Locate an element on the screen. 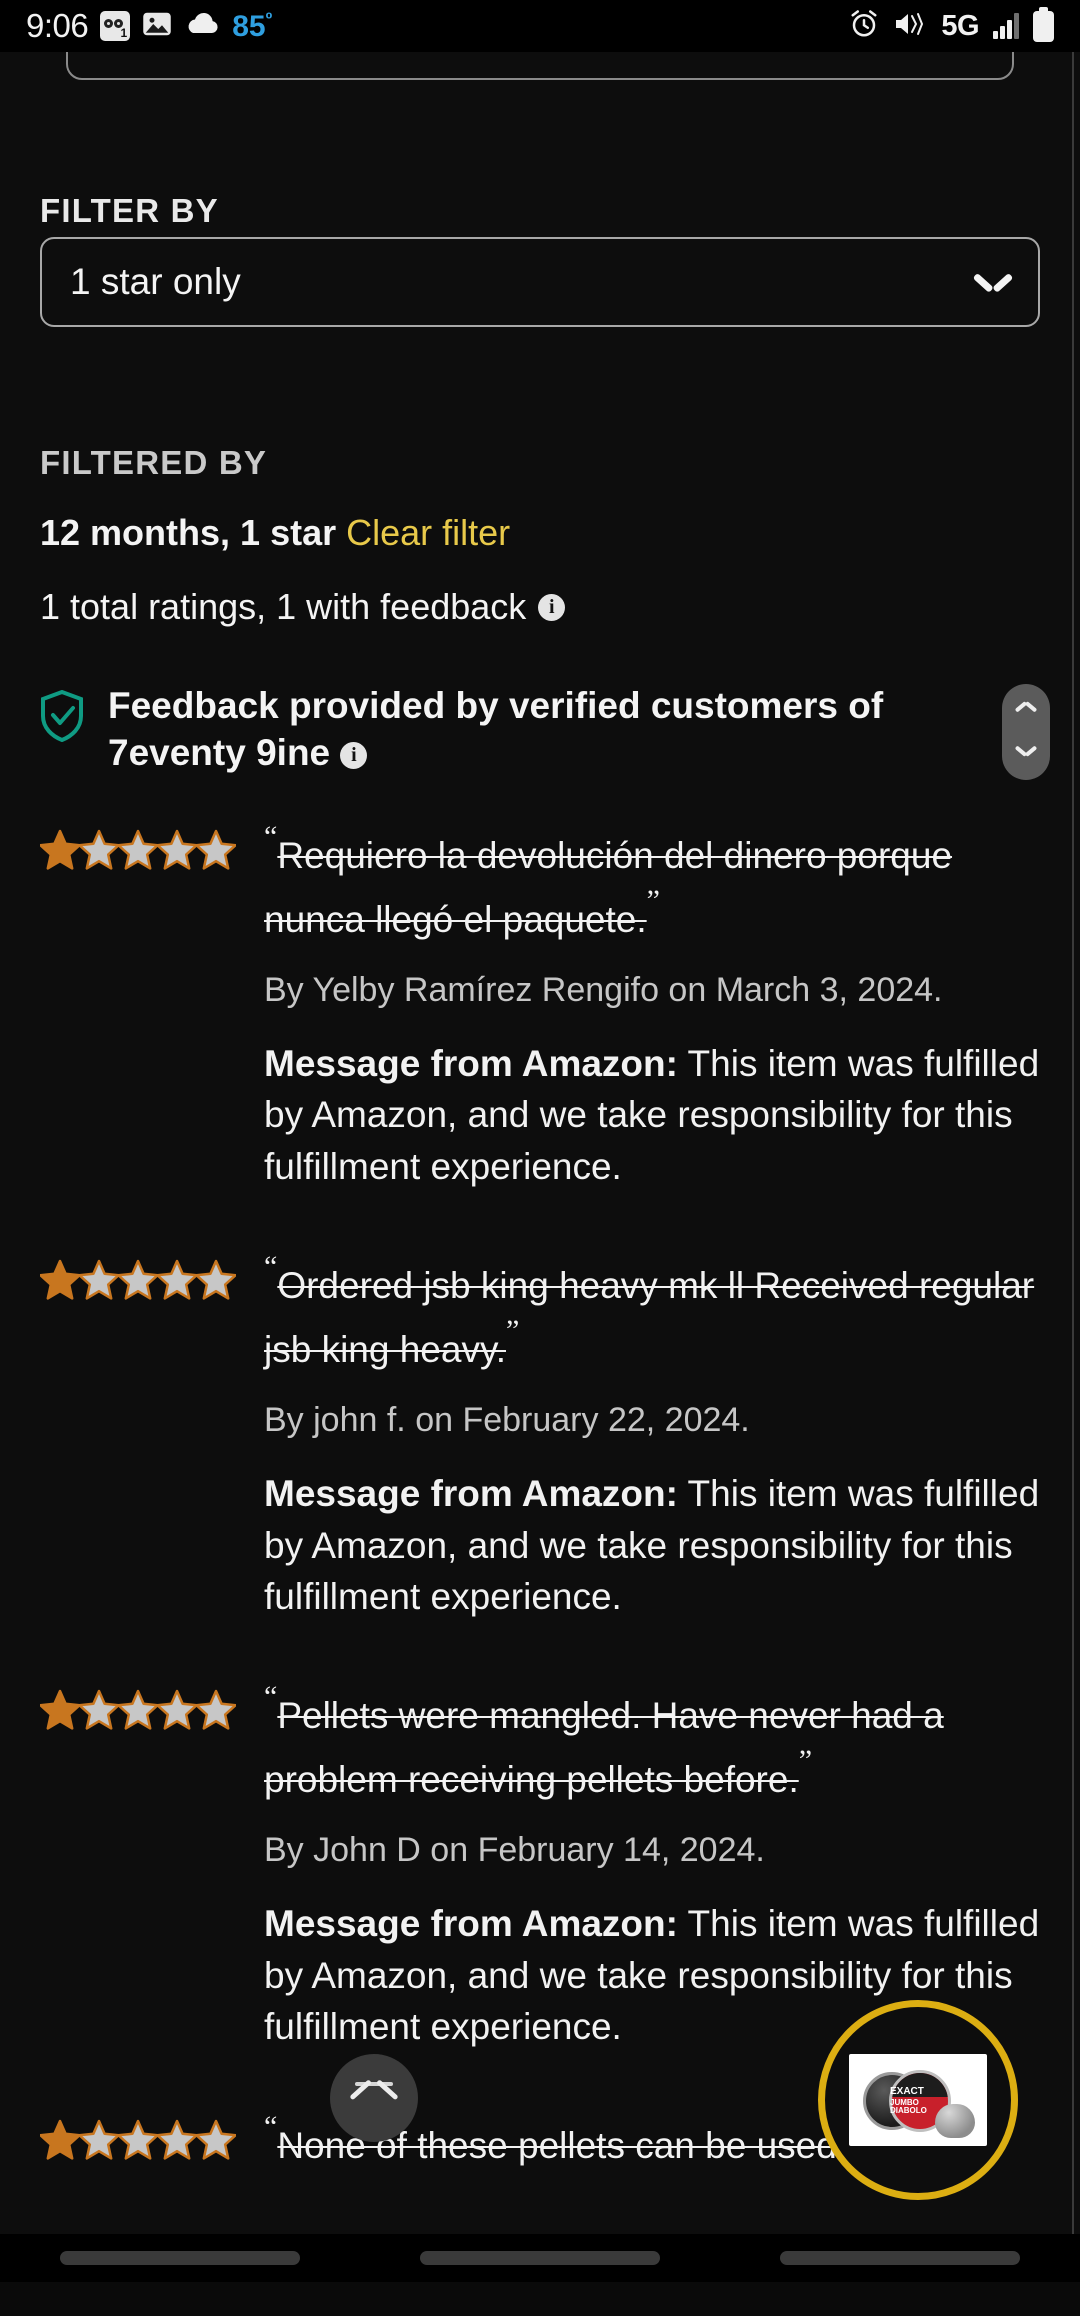  review-author-date: By John D on February 14, 2024. is located at coordinates (514, 1849).